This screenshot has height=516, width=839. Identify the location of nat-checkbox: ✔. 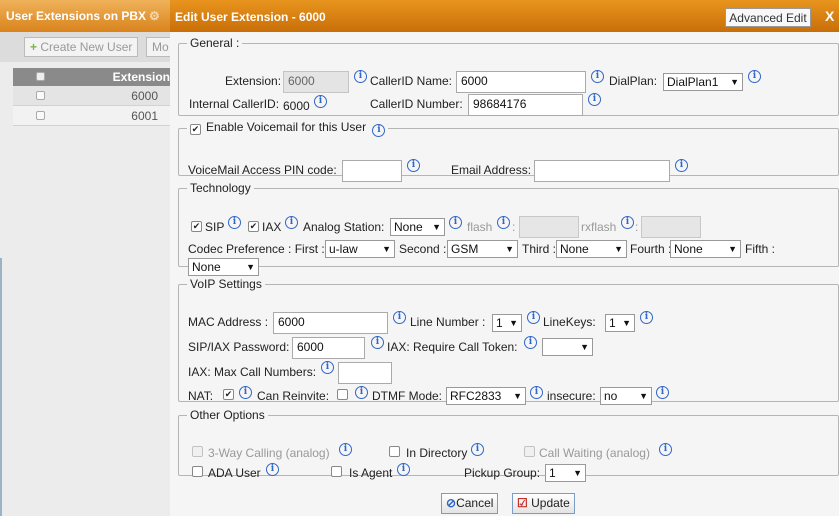
(228, 394).